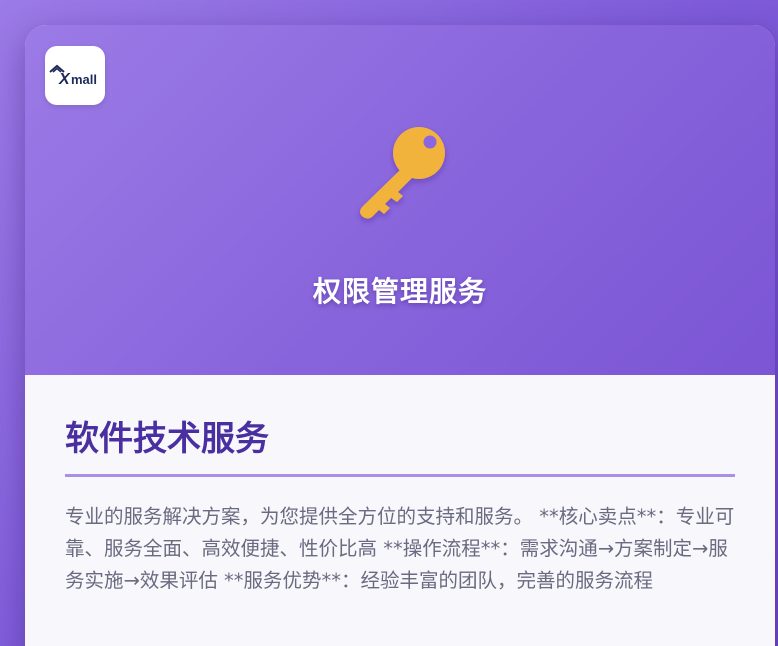 The width and height of the screenshot is (778, 646). Describe the element at coordinates (399, 291) in the screenshot. I see `hero-title: 权限管理服务` at that location.